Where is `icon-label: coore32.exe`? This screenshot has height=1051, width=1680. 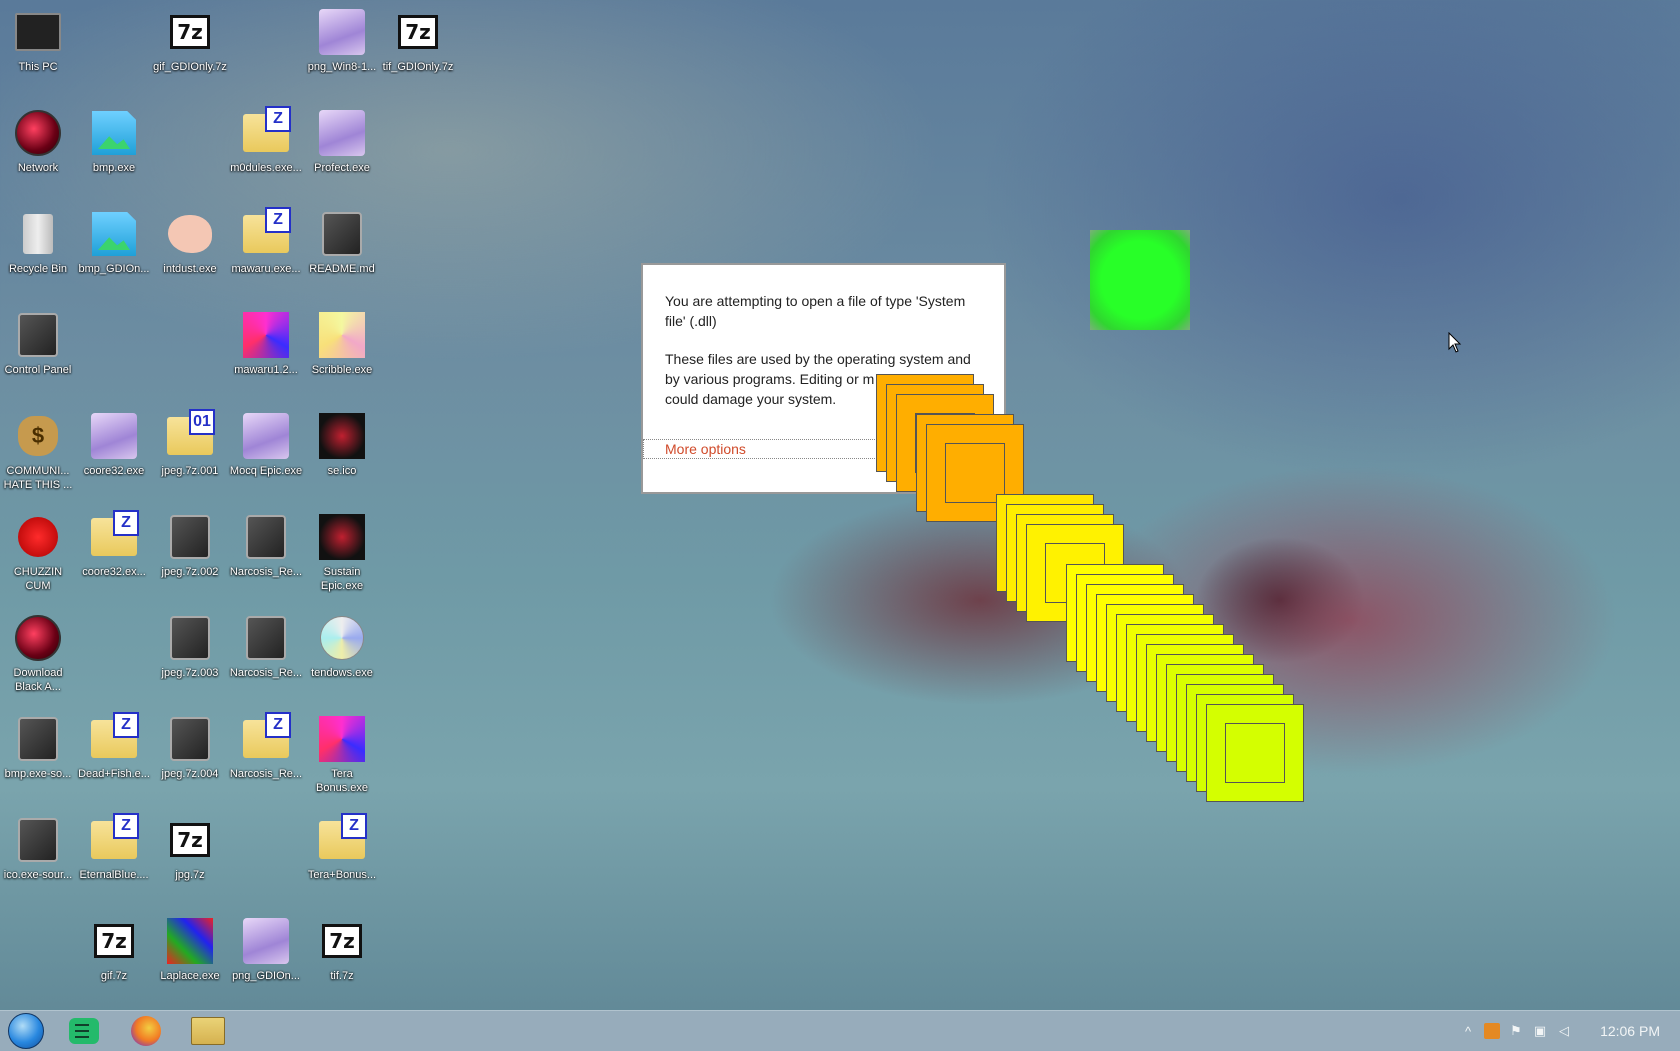 icon-label: coore32.exe is located at coordinates (114, 471).